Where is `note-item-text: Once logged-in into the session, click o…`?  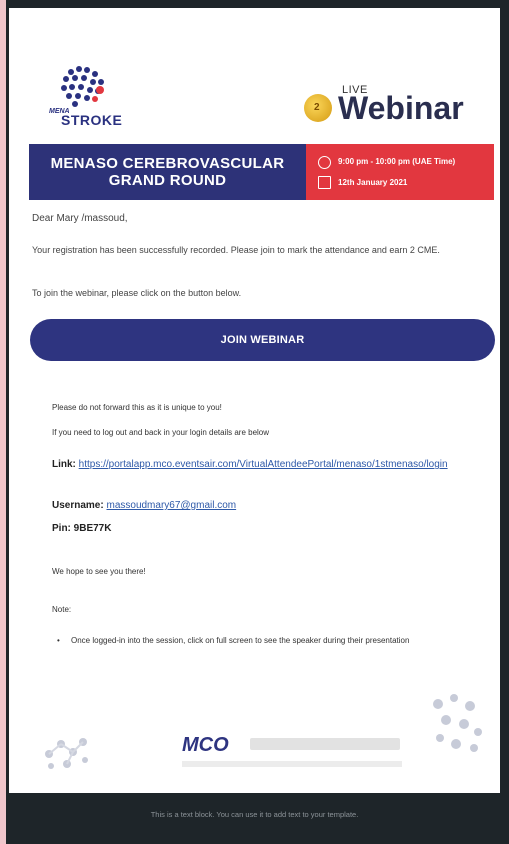 note-item-text: Once logged-in into the session, click o… is located at coordinates (240, 640).